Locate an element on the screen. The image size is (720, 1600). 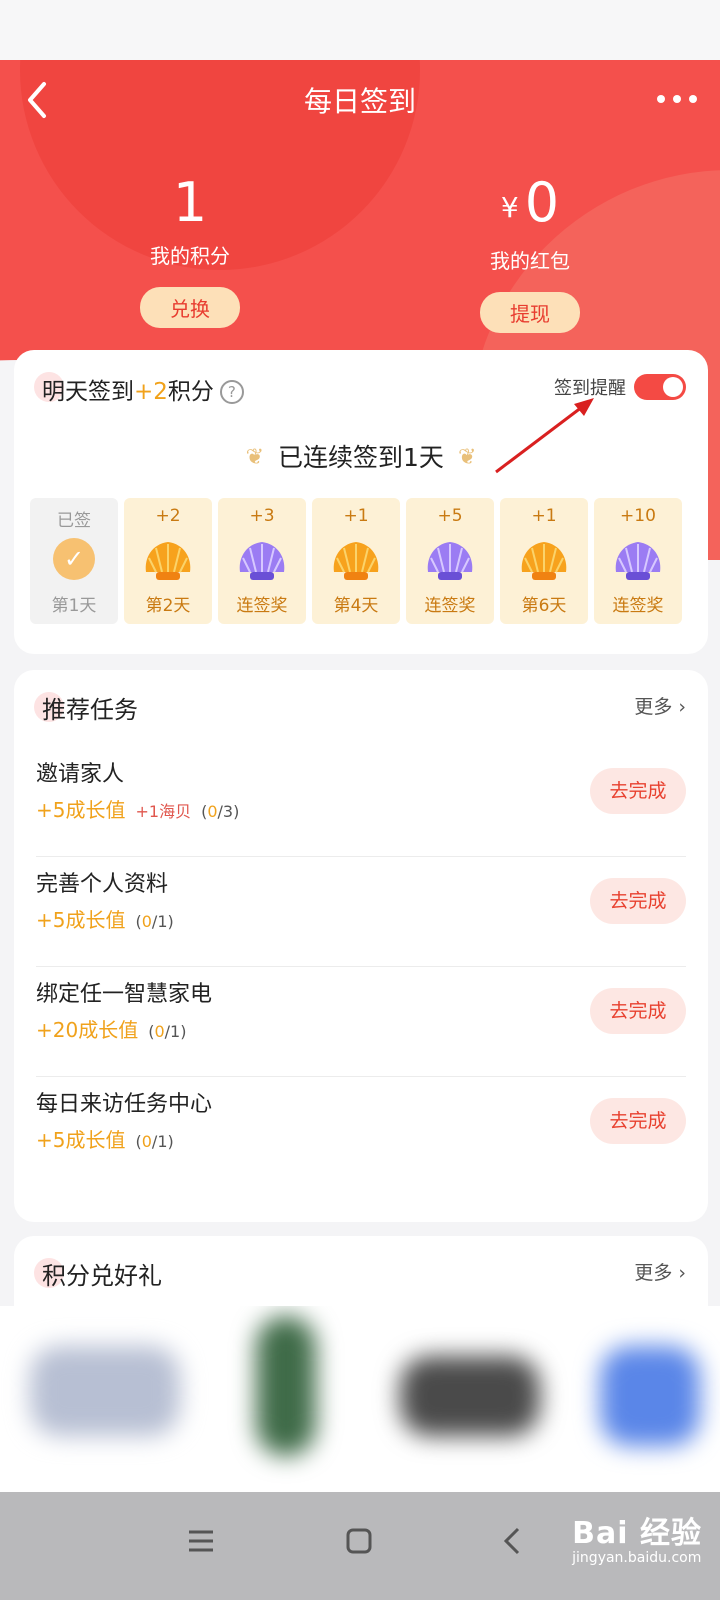
day-label: 第4天 is located at coordinates (356, 606).